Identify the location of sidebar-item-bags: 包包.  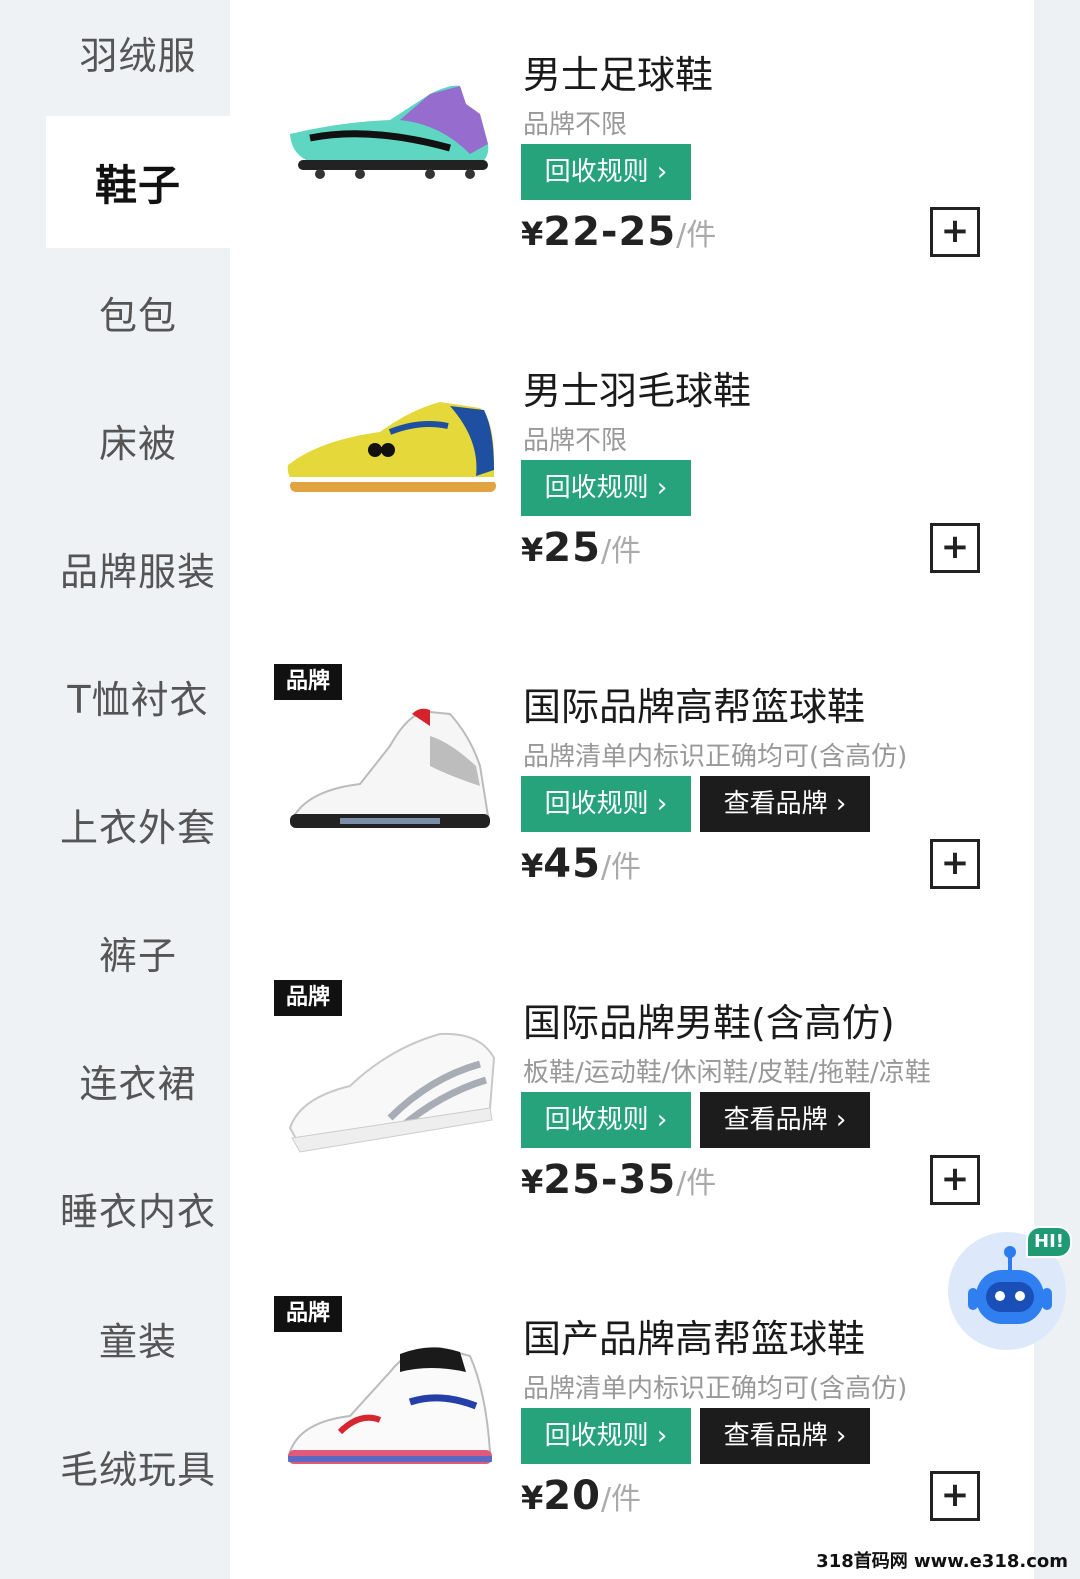
(138, 312).